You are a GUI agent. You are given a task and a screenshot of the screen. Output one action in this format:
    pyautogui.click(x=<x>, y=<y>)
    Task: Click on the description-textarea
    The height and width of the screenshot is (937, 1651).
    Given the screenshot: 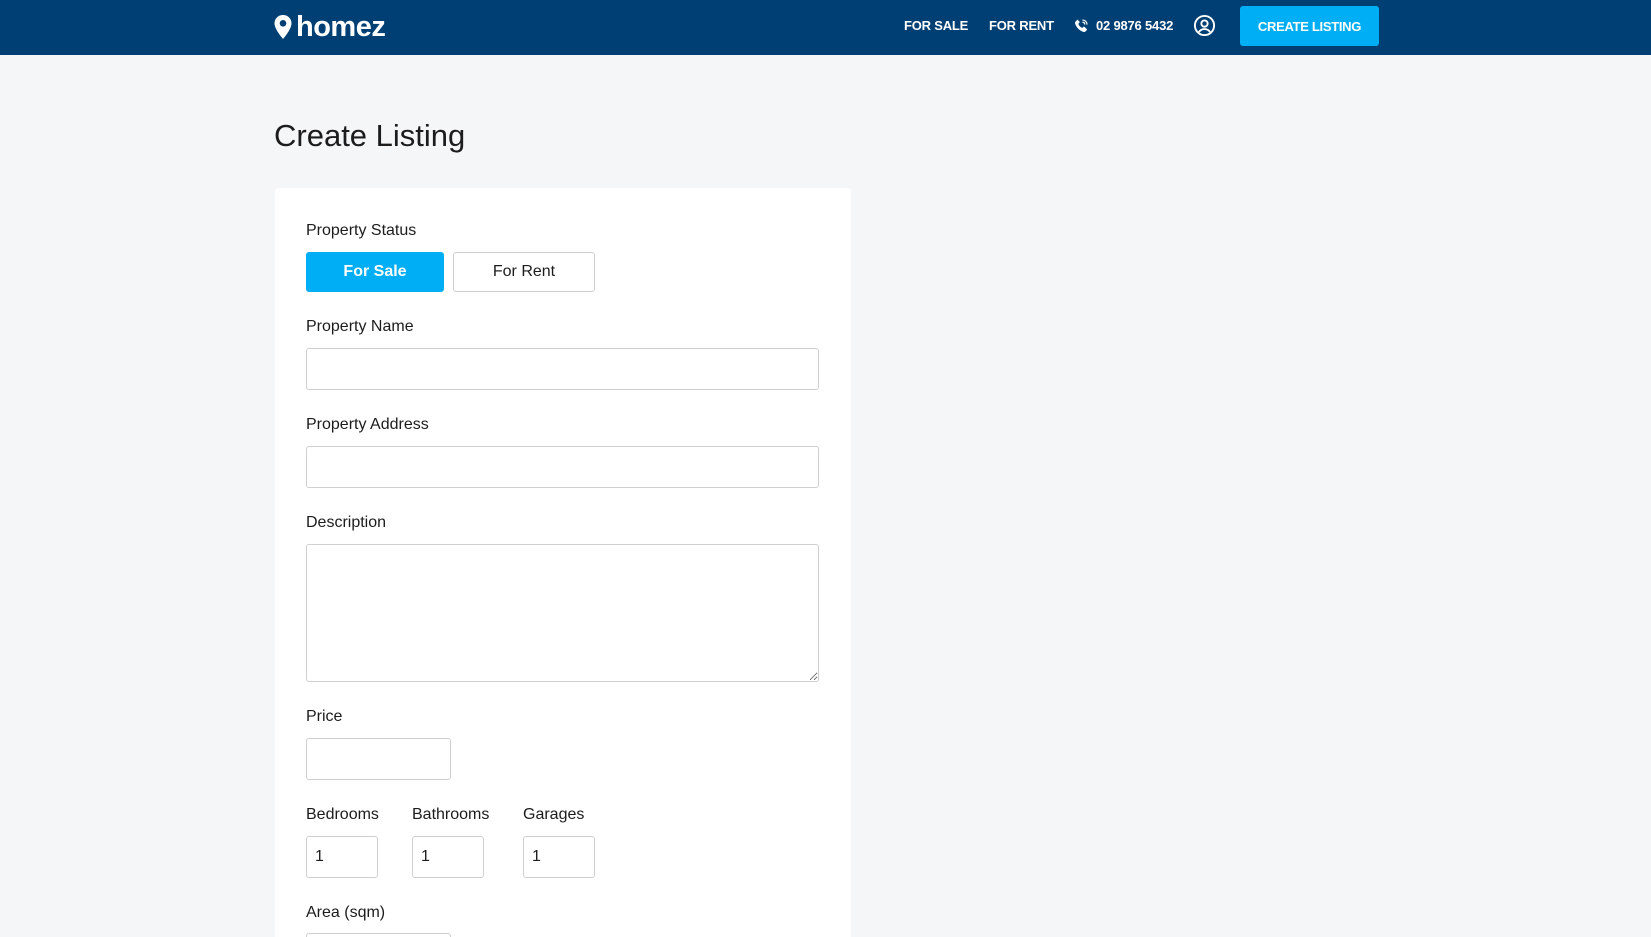 What is the action you would take?
    pyautogui.click(x=562, y=613)
    